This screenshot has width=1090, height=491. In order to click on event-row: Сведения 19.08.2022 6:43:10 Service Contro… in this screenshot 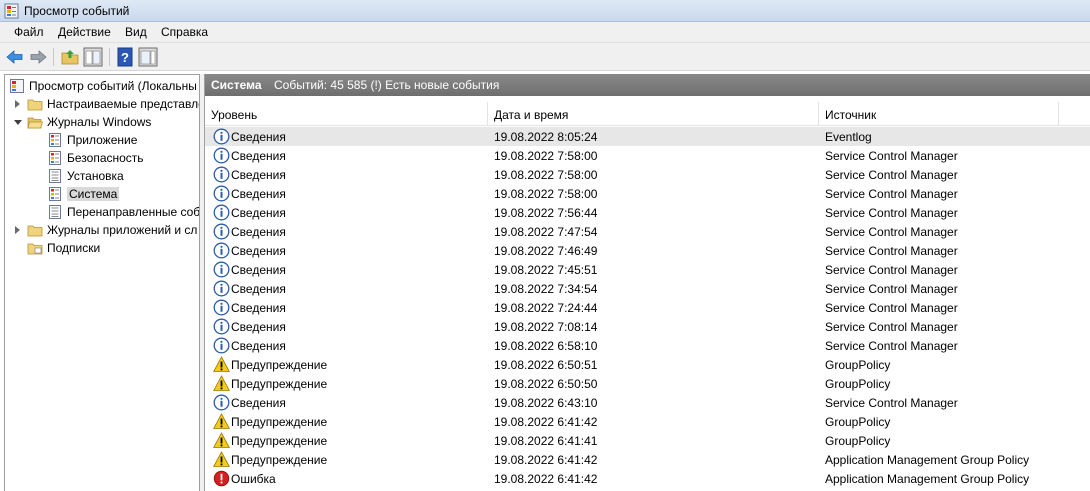, I will do `click(647, 402)`.